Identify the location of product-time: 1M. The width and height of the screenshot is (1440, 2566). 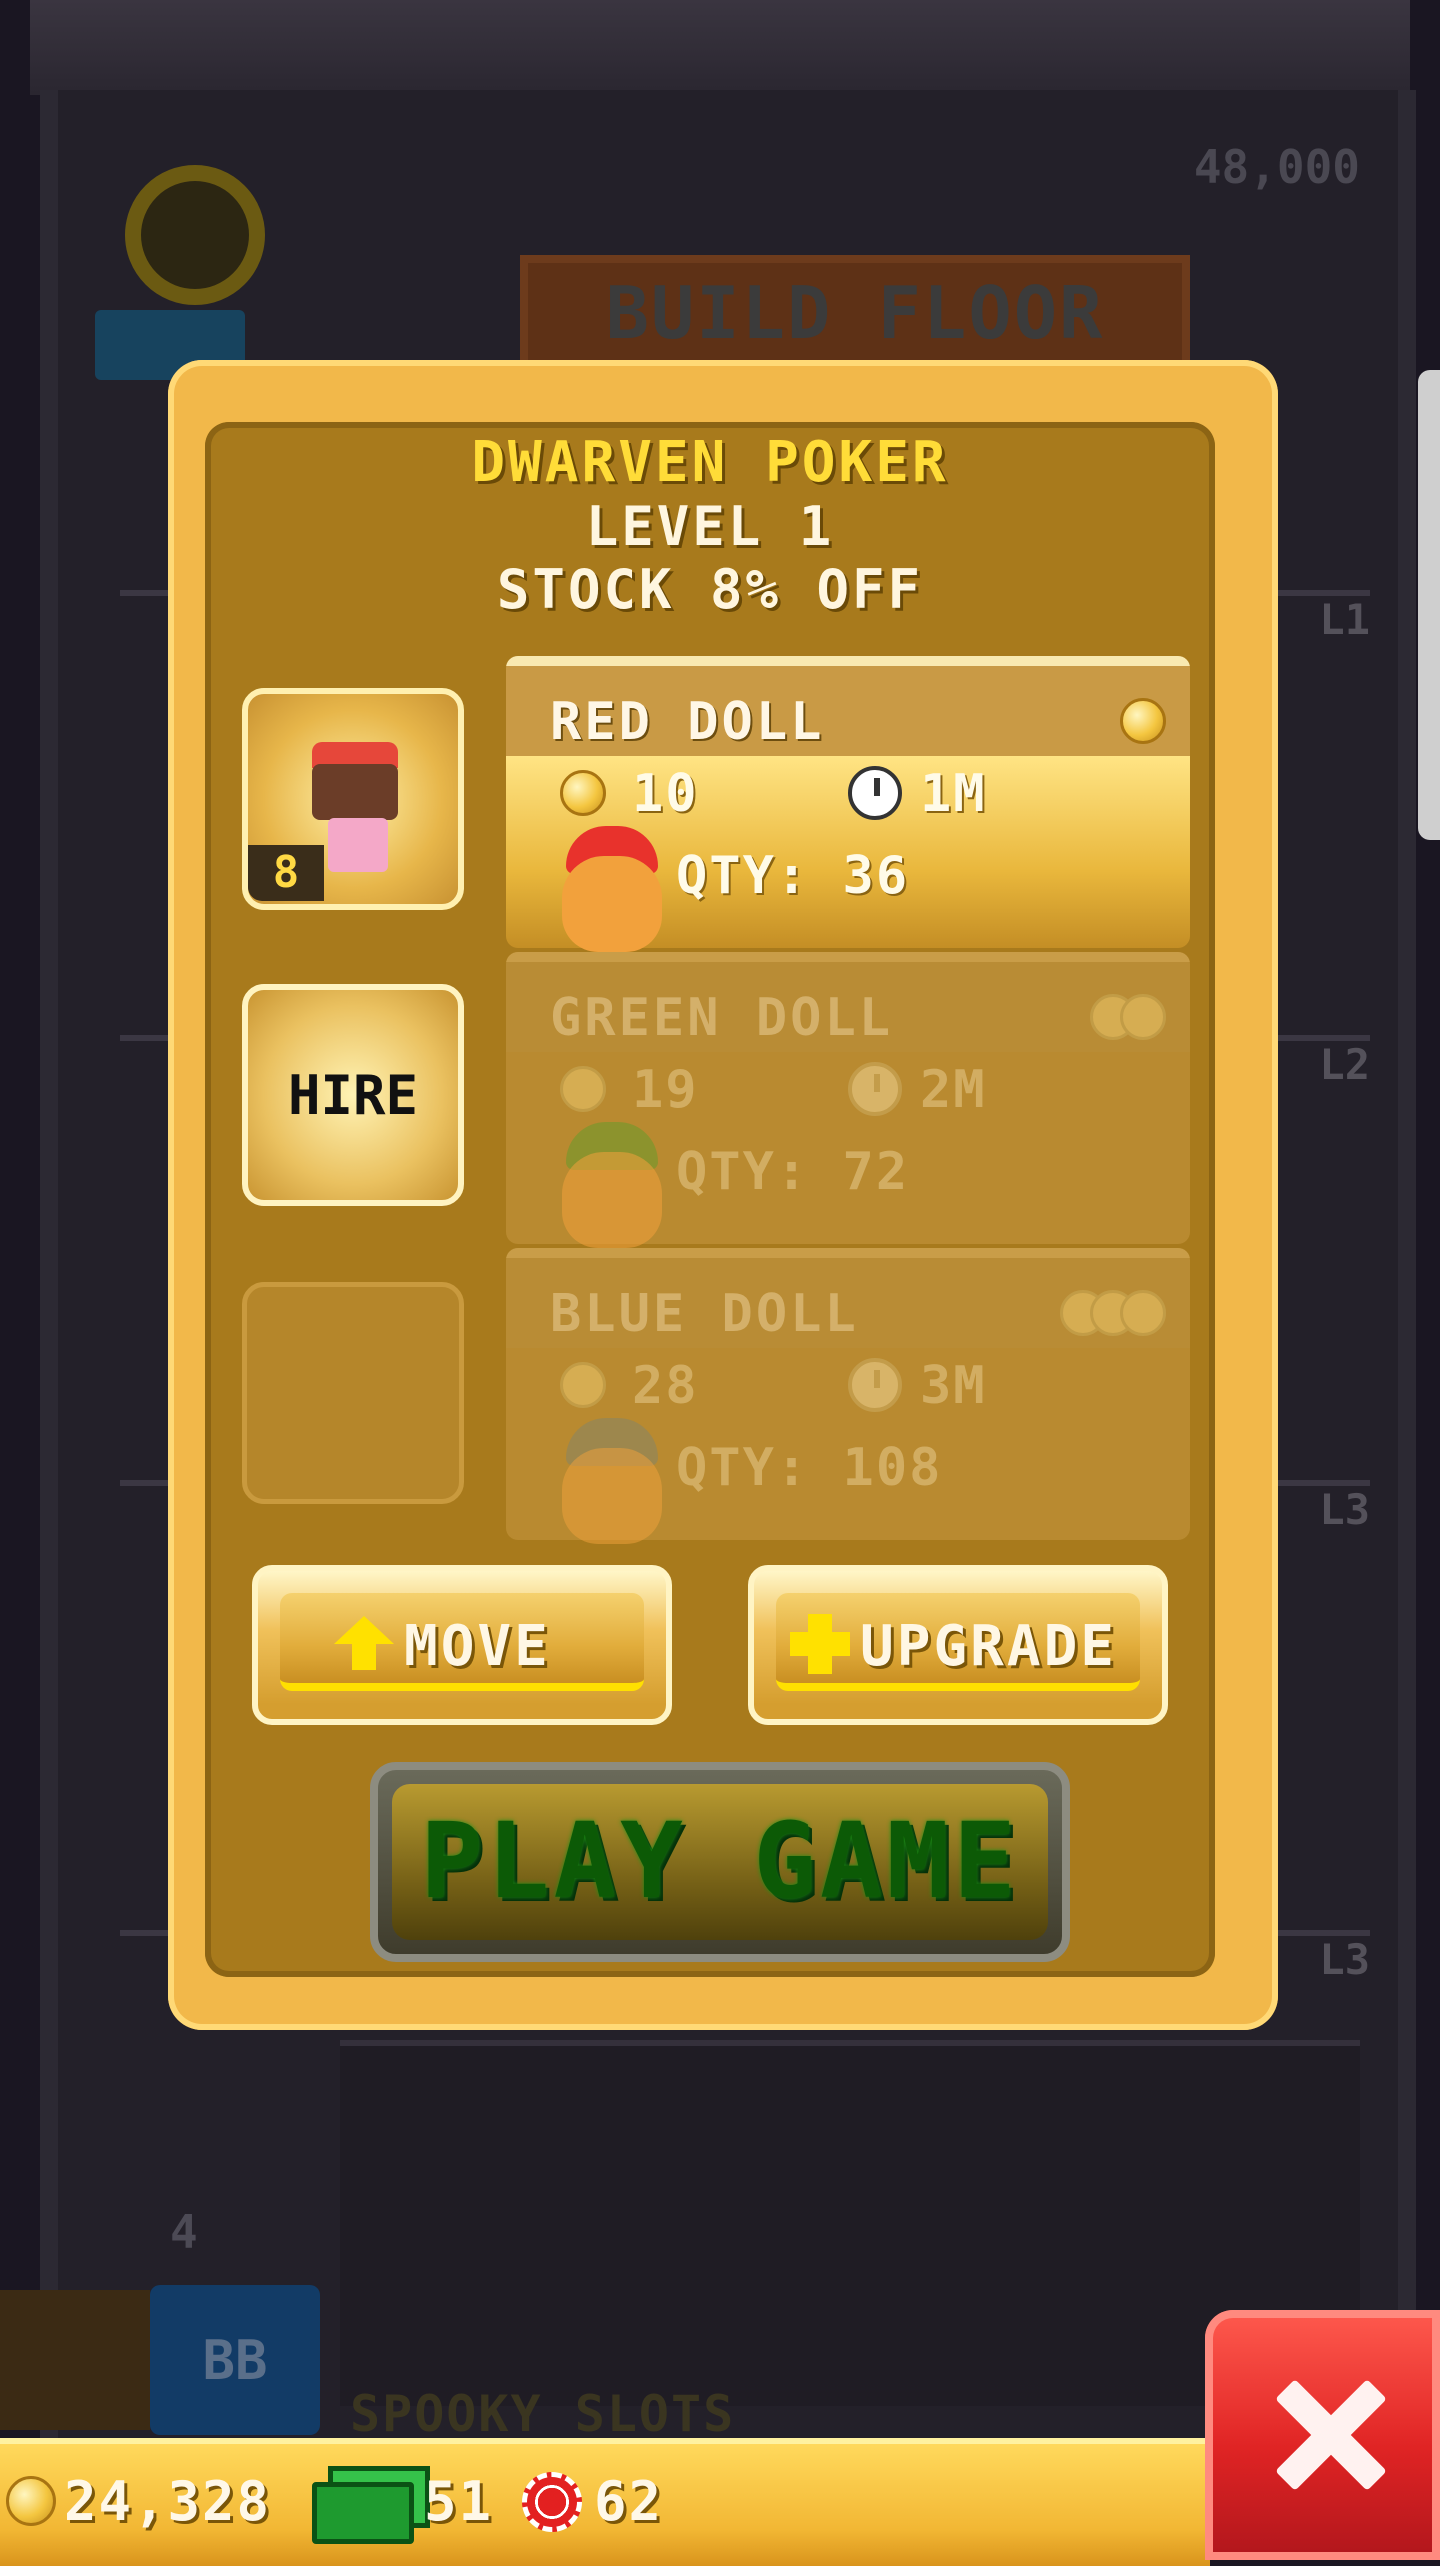
(953, 794).